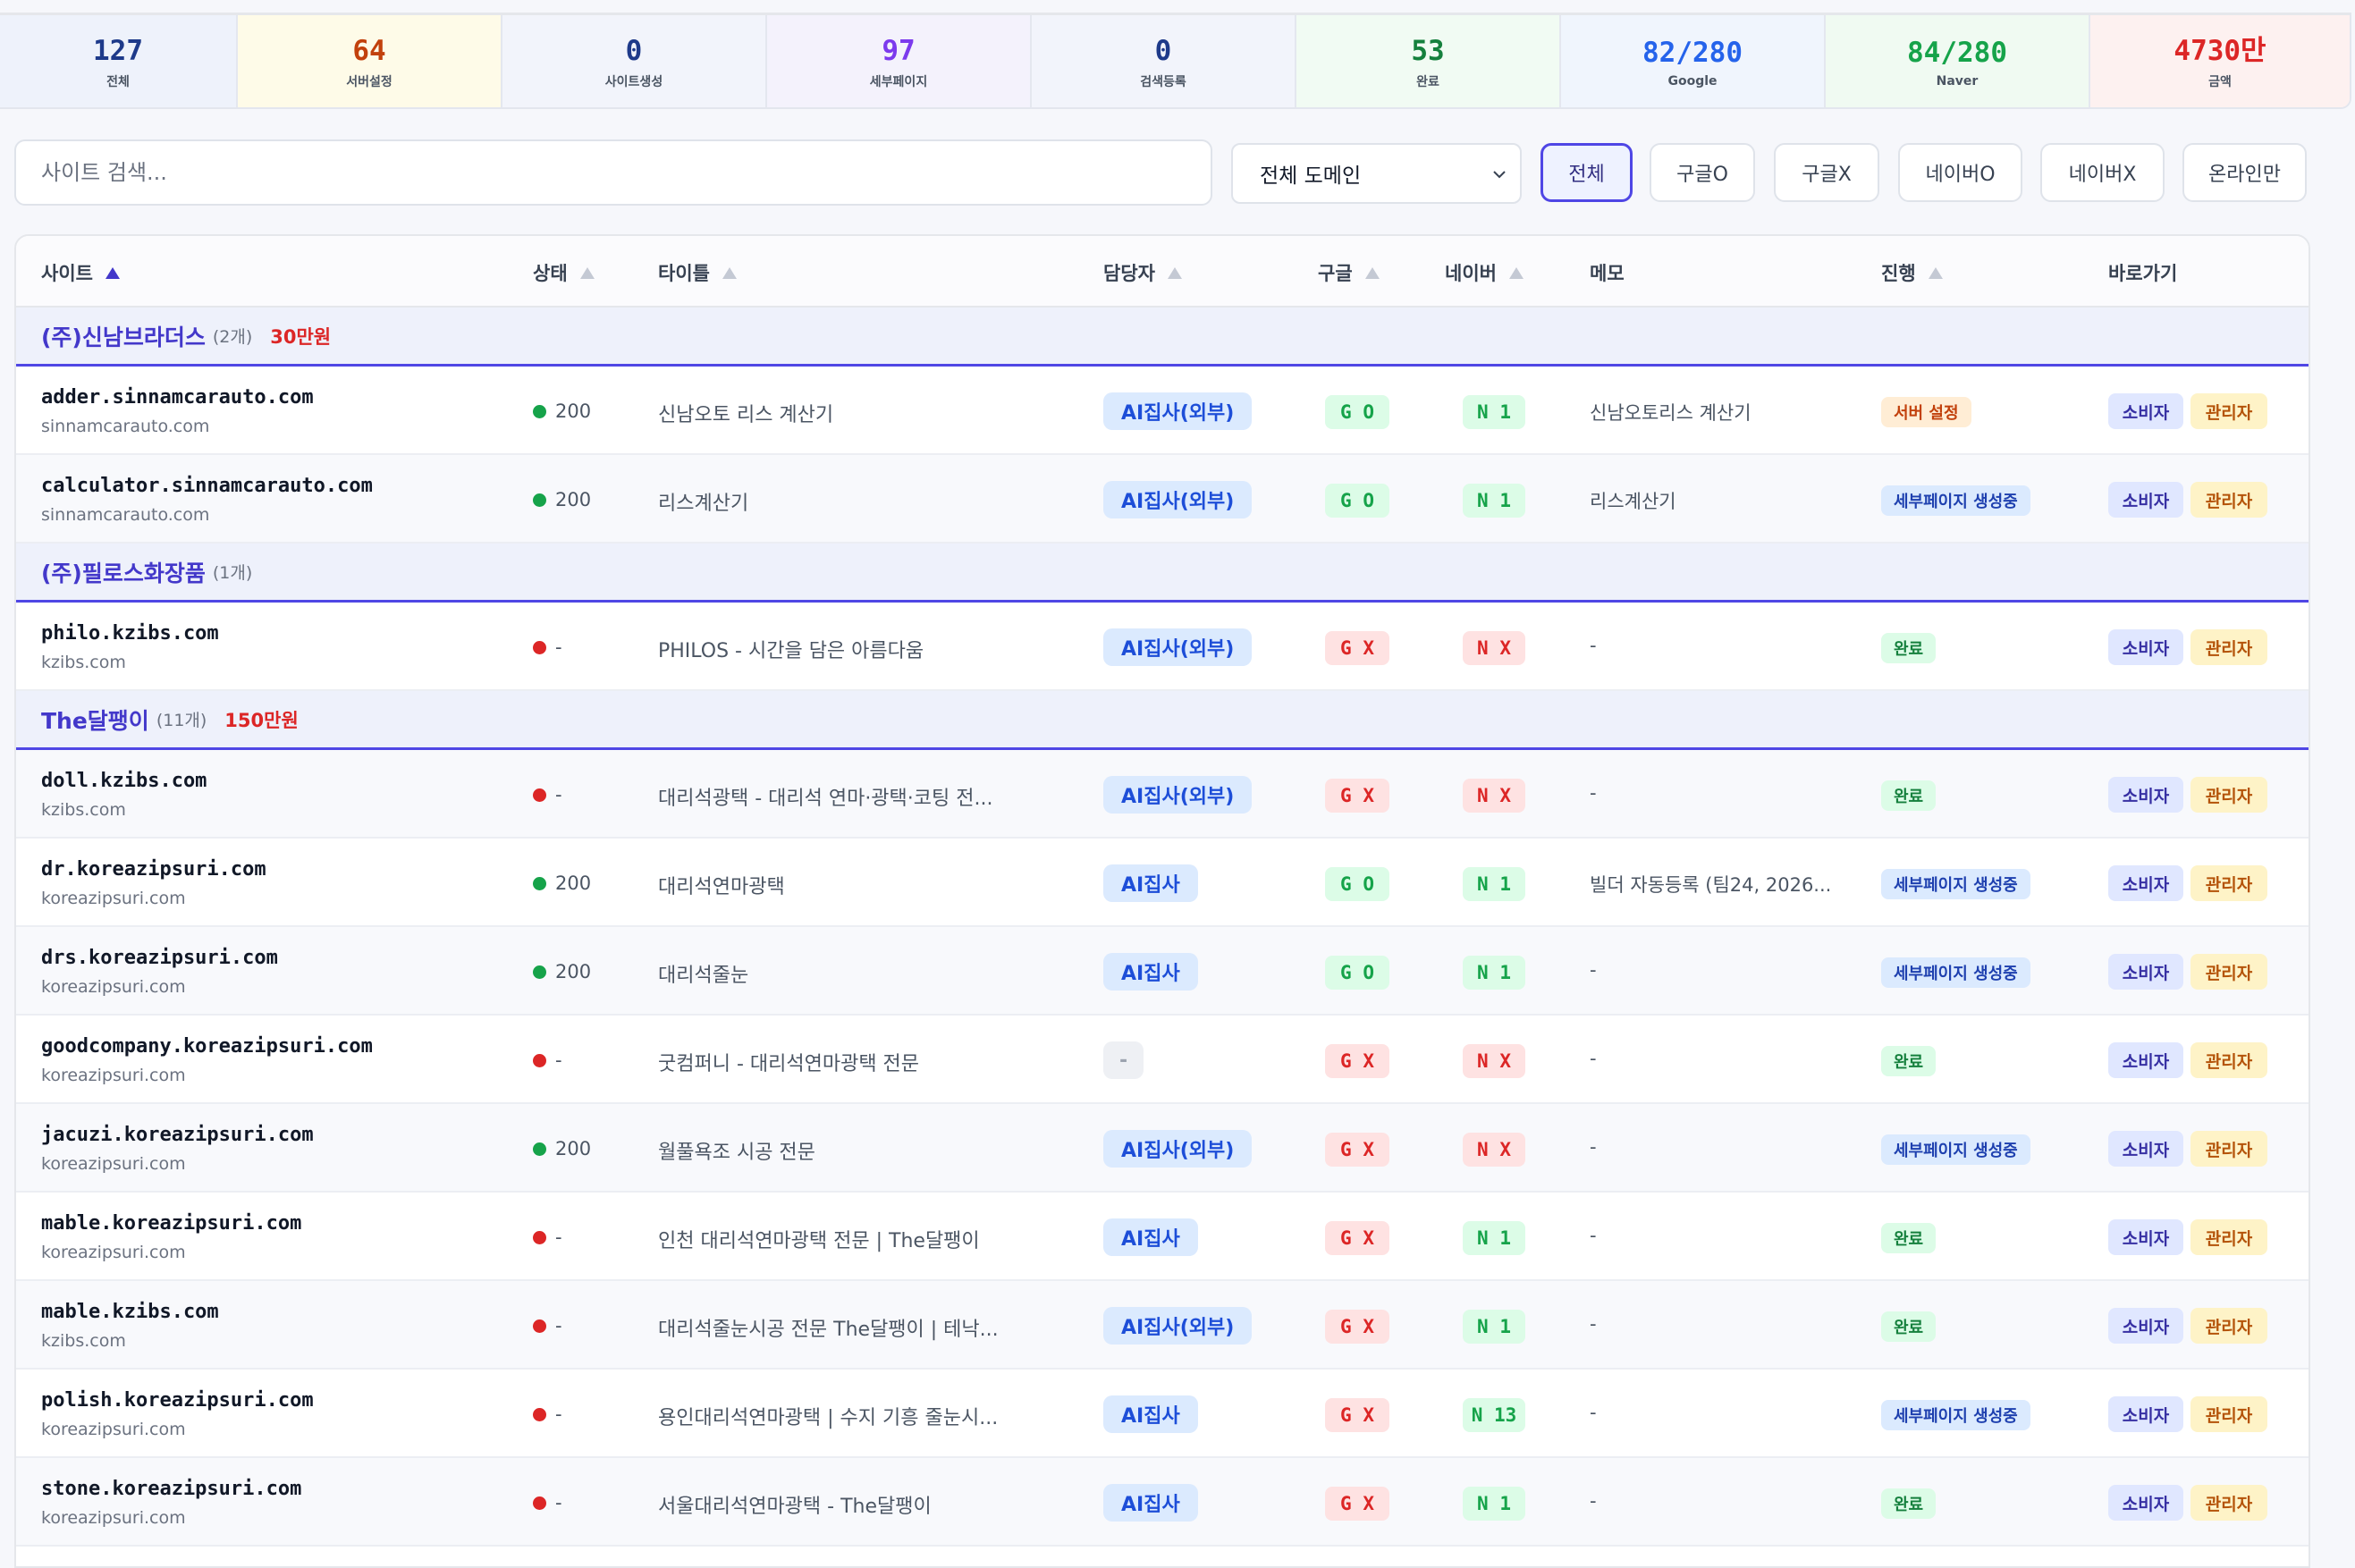  What do you see at coordinates (1633, 500) in the screenshot?
I see `memo: 리스계산기` at bounding box center [1633, 500].